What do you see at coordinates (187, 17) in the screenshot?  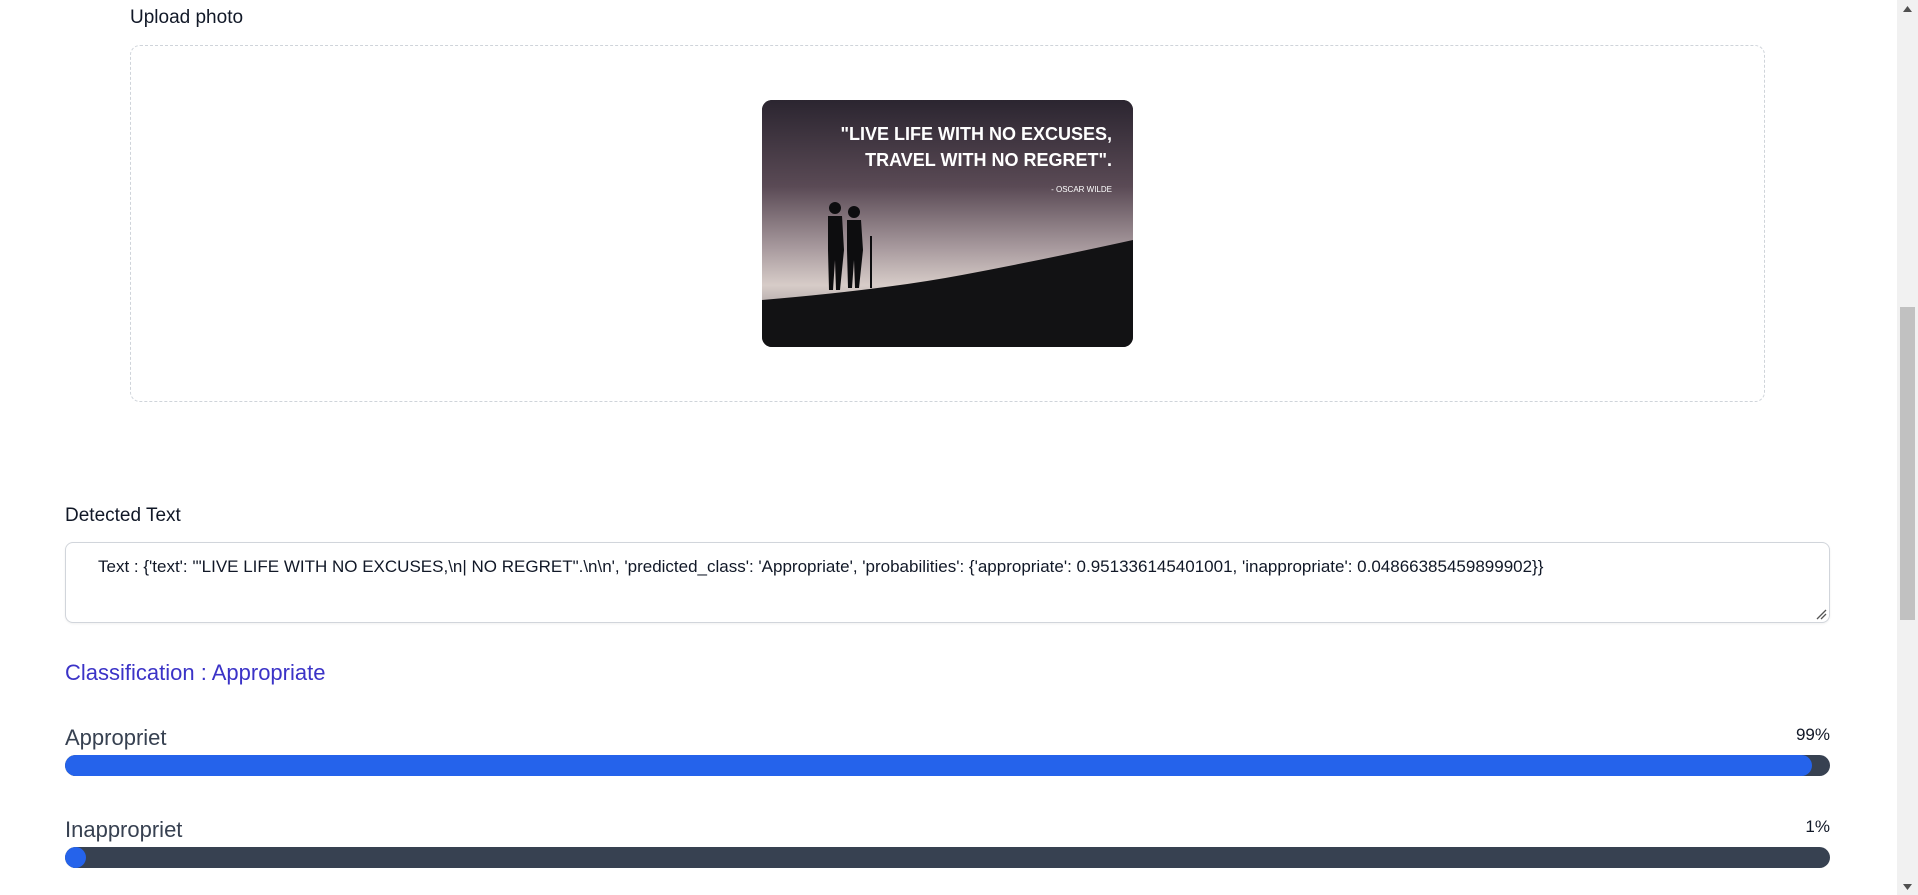 I see `upload-photo-label: Upload photo` at bounding box center [187, 17].